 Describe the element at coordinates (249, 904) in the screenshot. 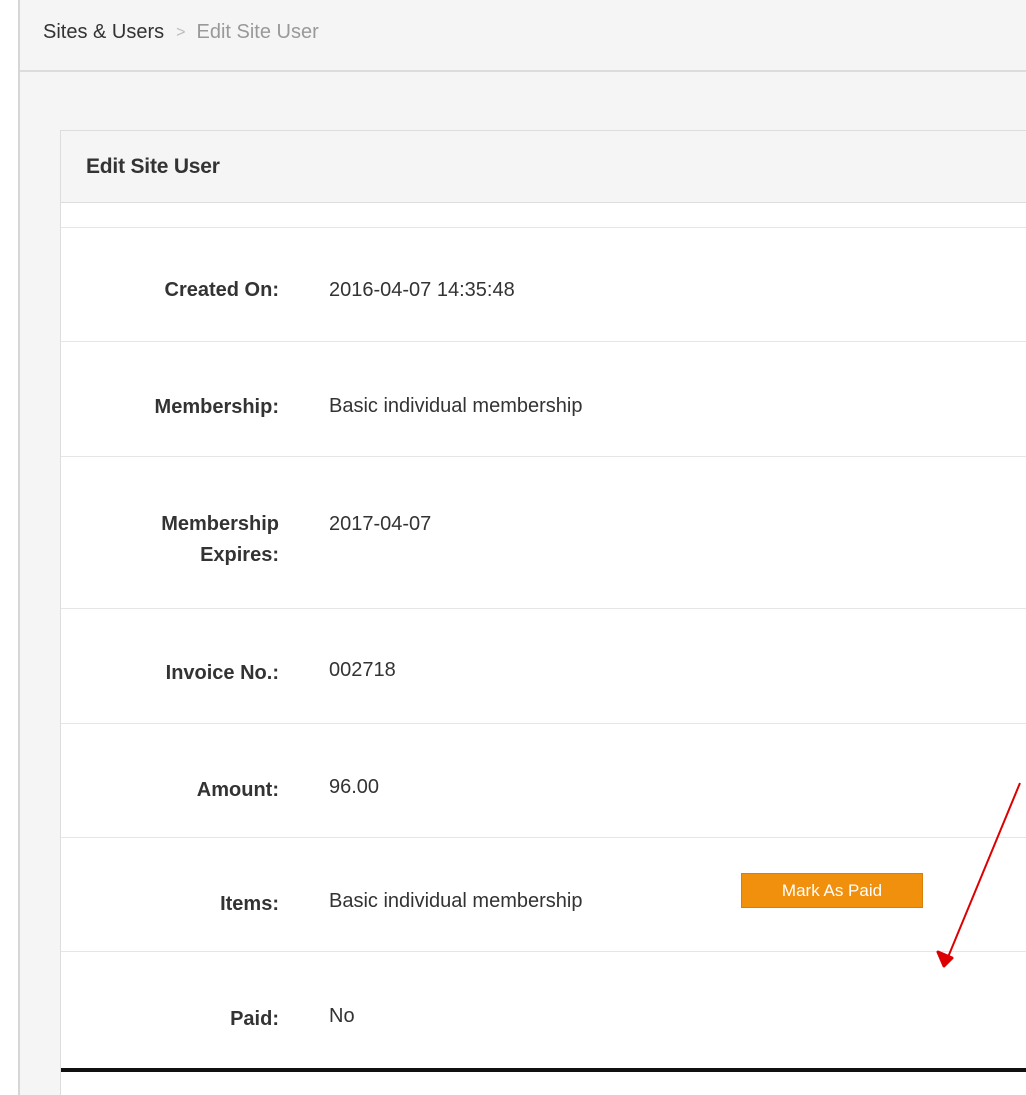

I see `items-label: Items:` at that location.